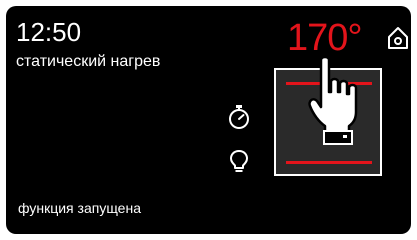 The image size is (417, 240). What do you see at coordinates (88, 62) in the screenshot?
I see `heating-mode-label: статический нагрев` at bounding box center [88, 62].